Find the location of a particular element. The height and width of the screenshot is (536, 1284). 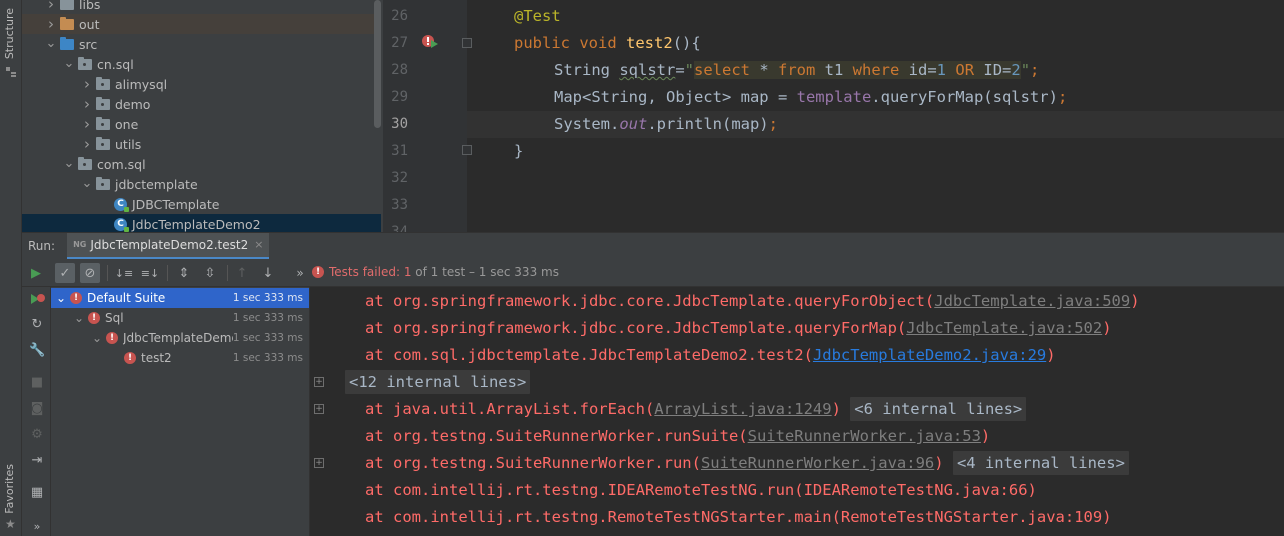

test-tree-item: ! test2 1 sec 333 ms is located at coordinates (180, 358).